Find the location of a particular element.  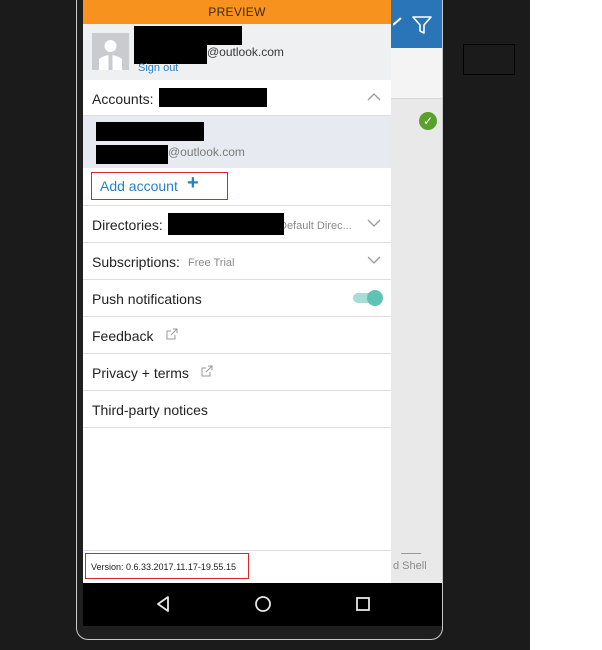

push-notifications-toggle is located at coordinates (368, 298).